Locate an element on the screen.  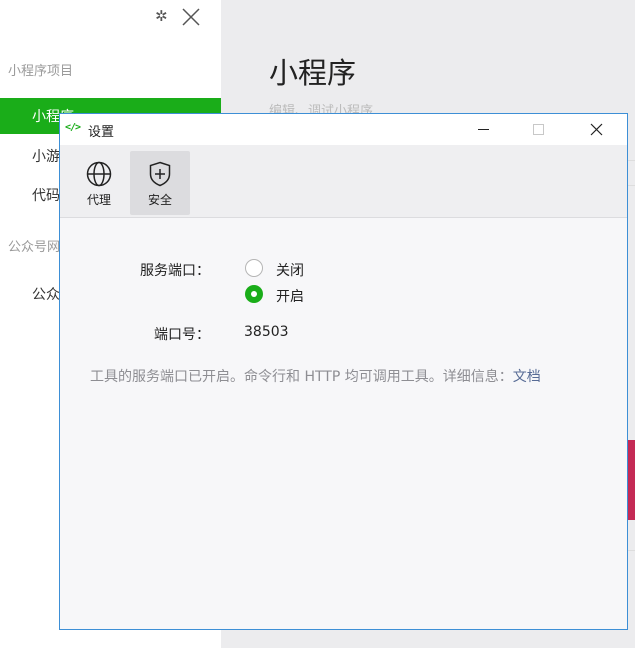
tab-security-label: 安全 is located at coordinates (159, 200).